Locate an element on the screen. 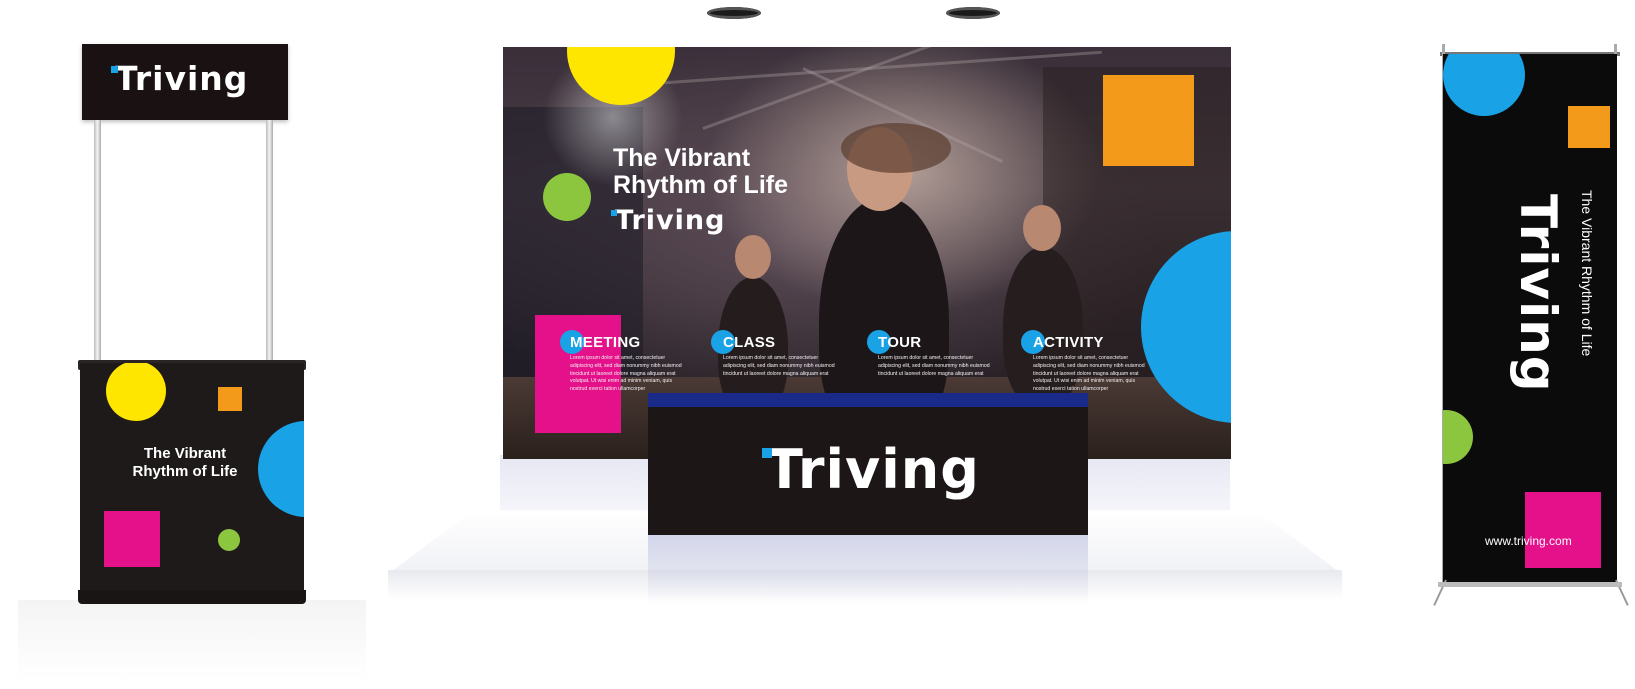 The width and height of the screenshot is (1635, 689). counter-header-logo: Triving is located at coordinates (180, 78).